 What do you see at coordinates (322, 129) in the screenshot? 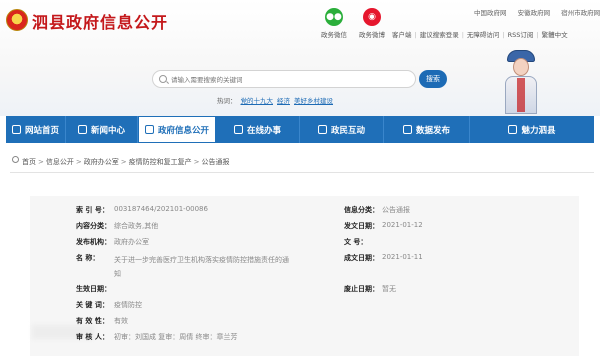
I see `interaction-icon` at bounding box center [322, 129].